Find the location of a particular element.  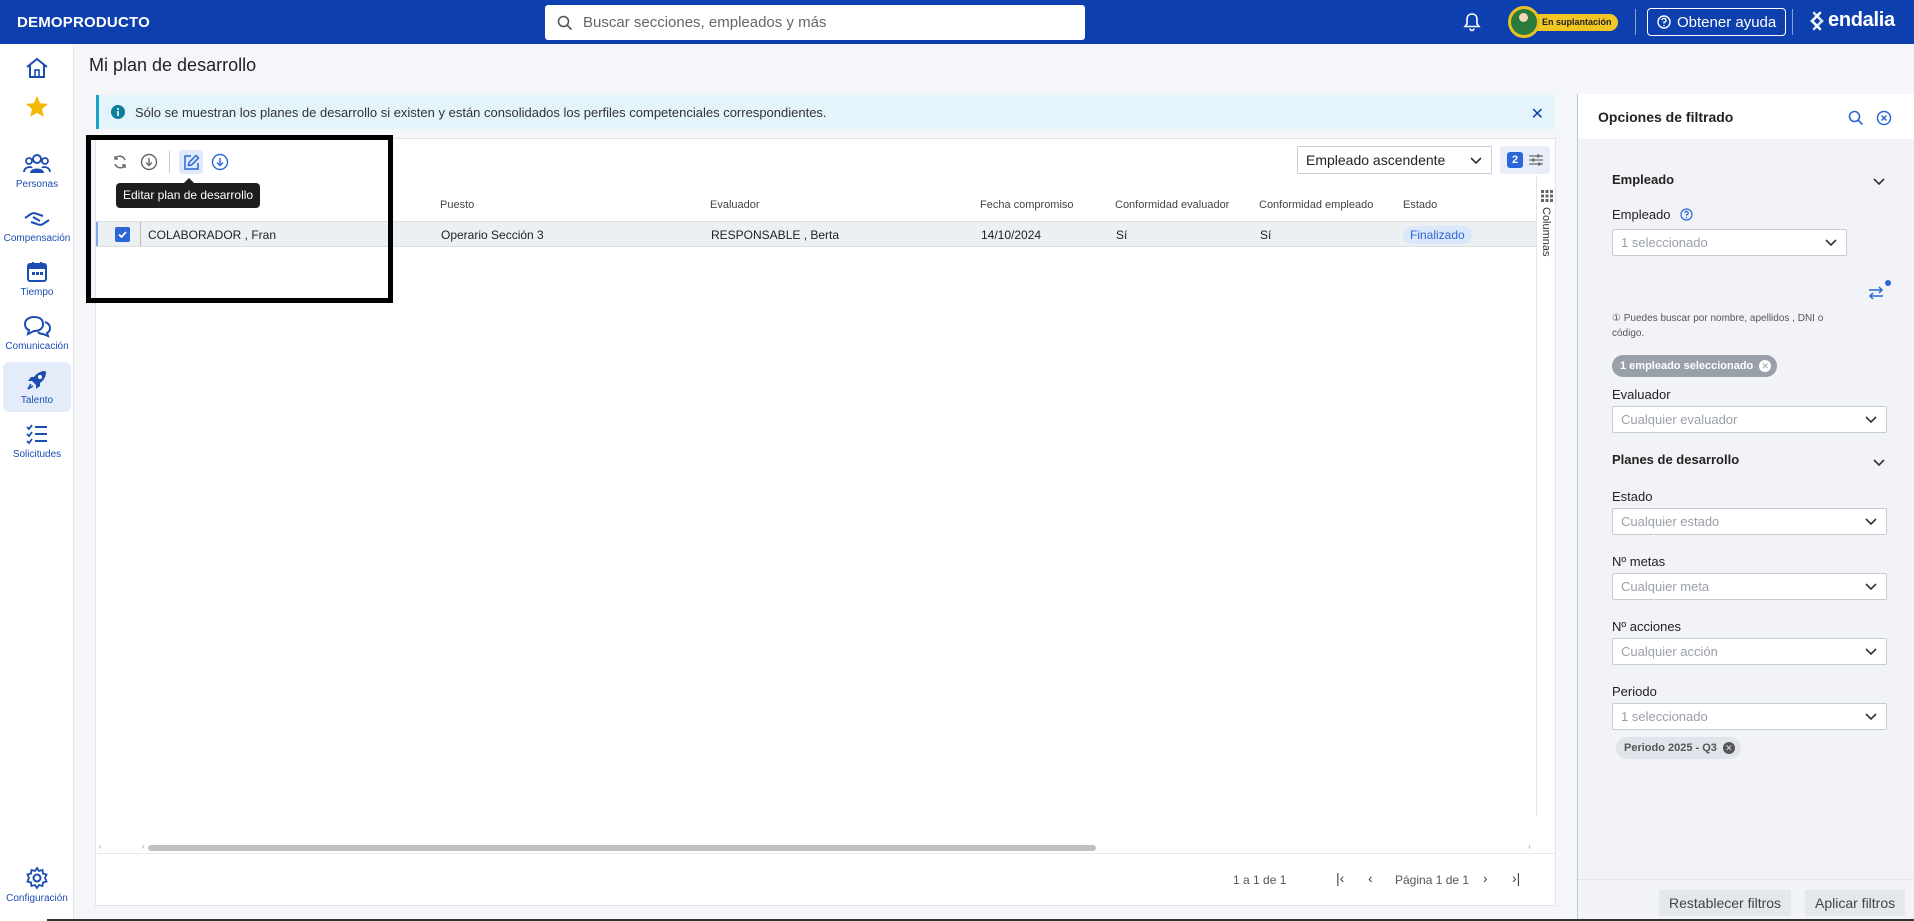

close-circle-icon is located at coordinates (1884, 118).